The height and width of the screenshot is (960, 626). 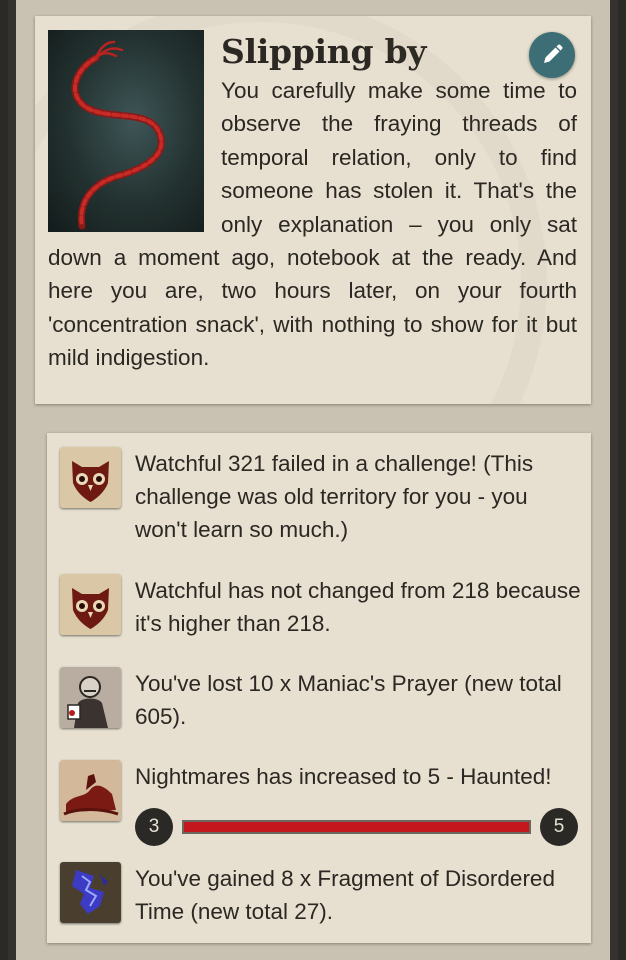 I want to click on progress-start: 3, so click(x=154, y=827).